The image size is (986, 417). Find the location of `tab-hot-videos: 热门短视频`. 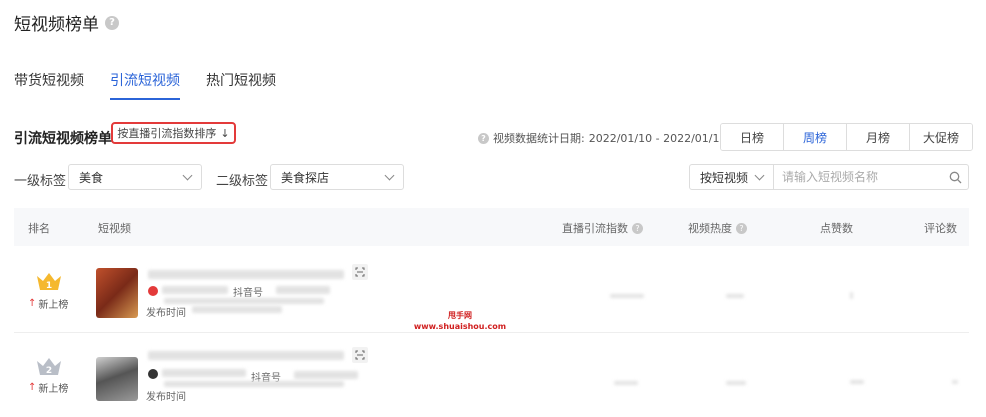

tab-hot-videos: 热门短视频 is located at coordinates (241, 85).